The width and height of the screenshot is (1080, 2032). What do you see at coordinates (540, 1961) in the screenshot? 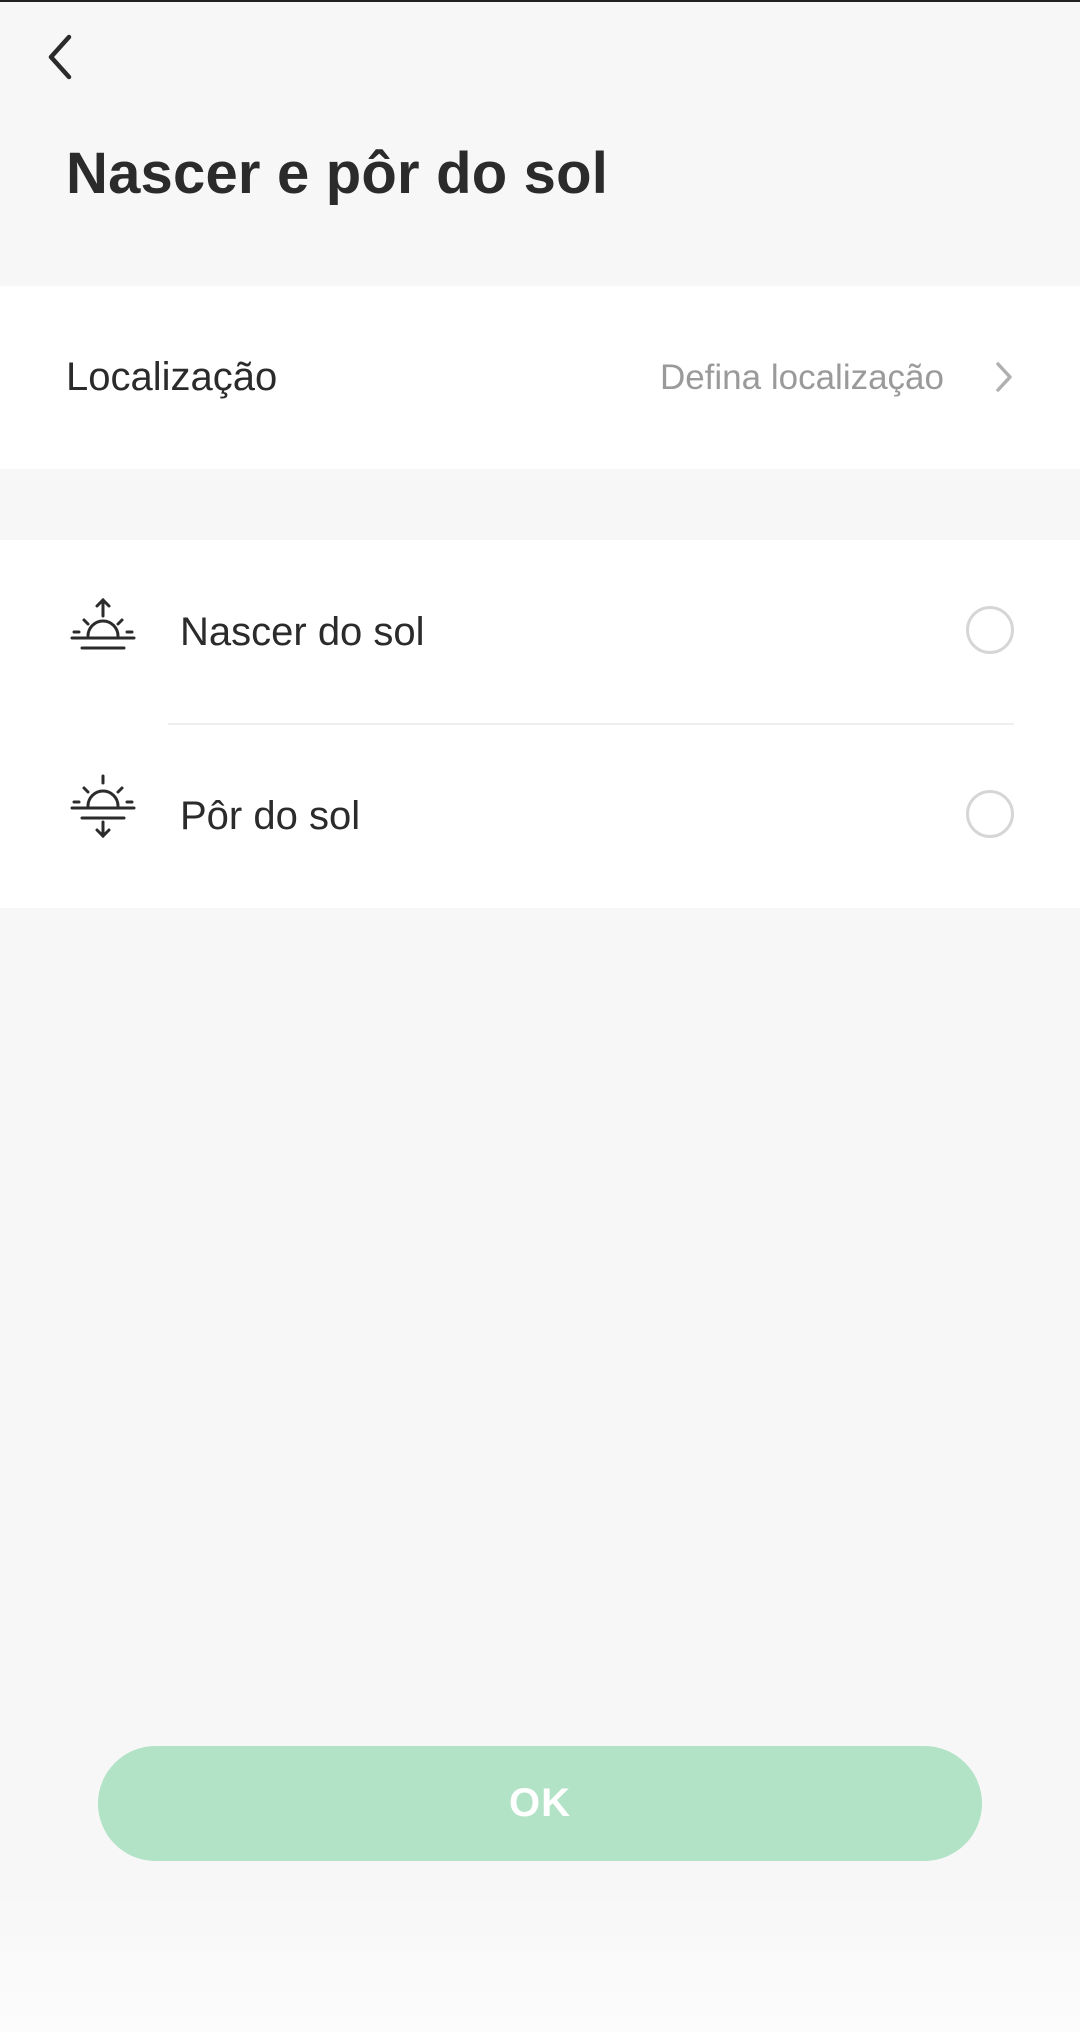
I see `bottom-area` at bounding box center [540, 1961].